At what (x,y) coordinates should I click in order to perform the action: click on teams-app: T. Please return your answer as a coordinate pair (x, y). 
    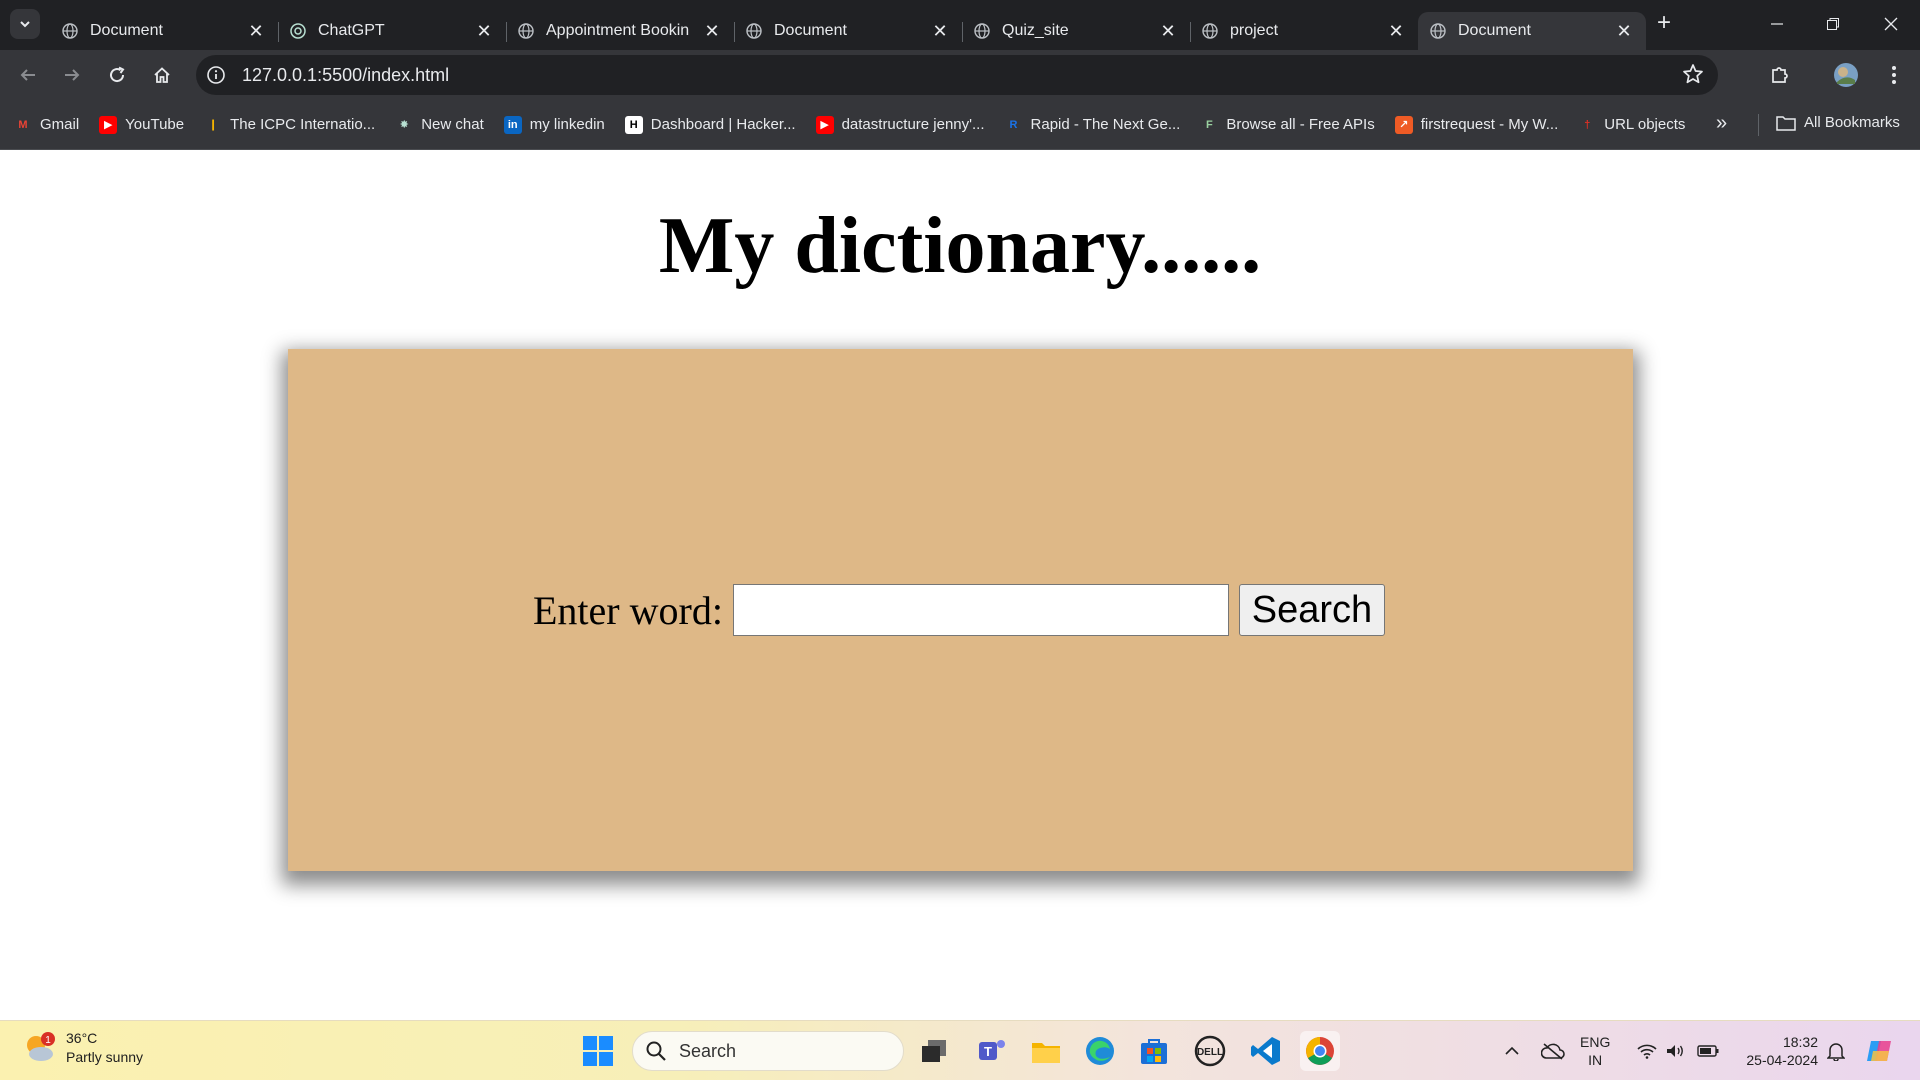
    Looking at the image, I should click on (992, 1051).